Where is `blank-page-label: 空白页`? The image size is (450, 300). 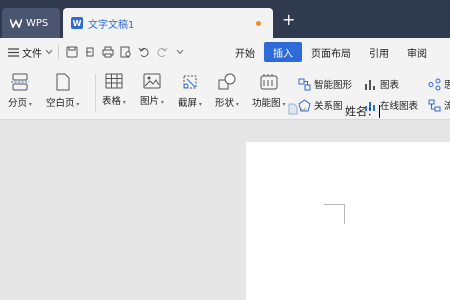 blank-page-label: 空白页 is located at coordinates (62, 102).